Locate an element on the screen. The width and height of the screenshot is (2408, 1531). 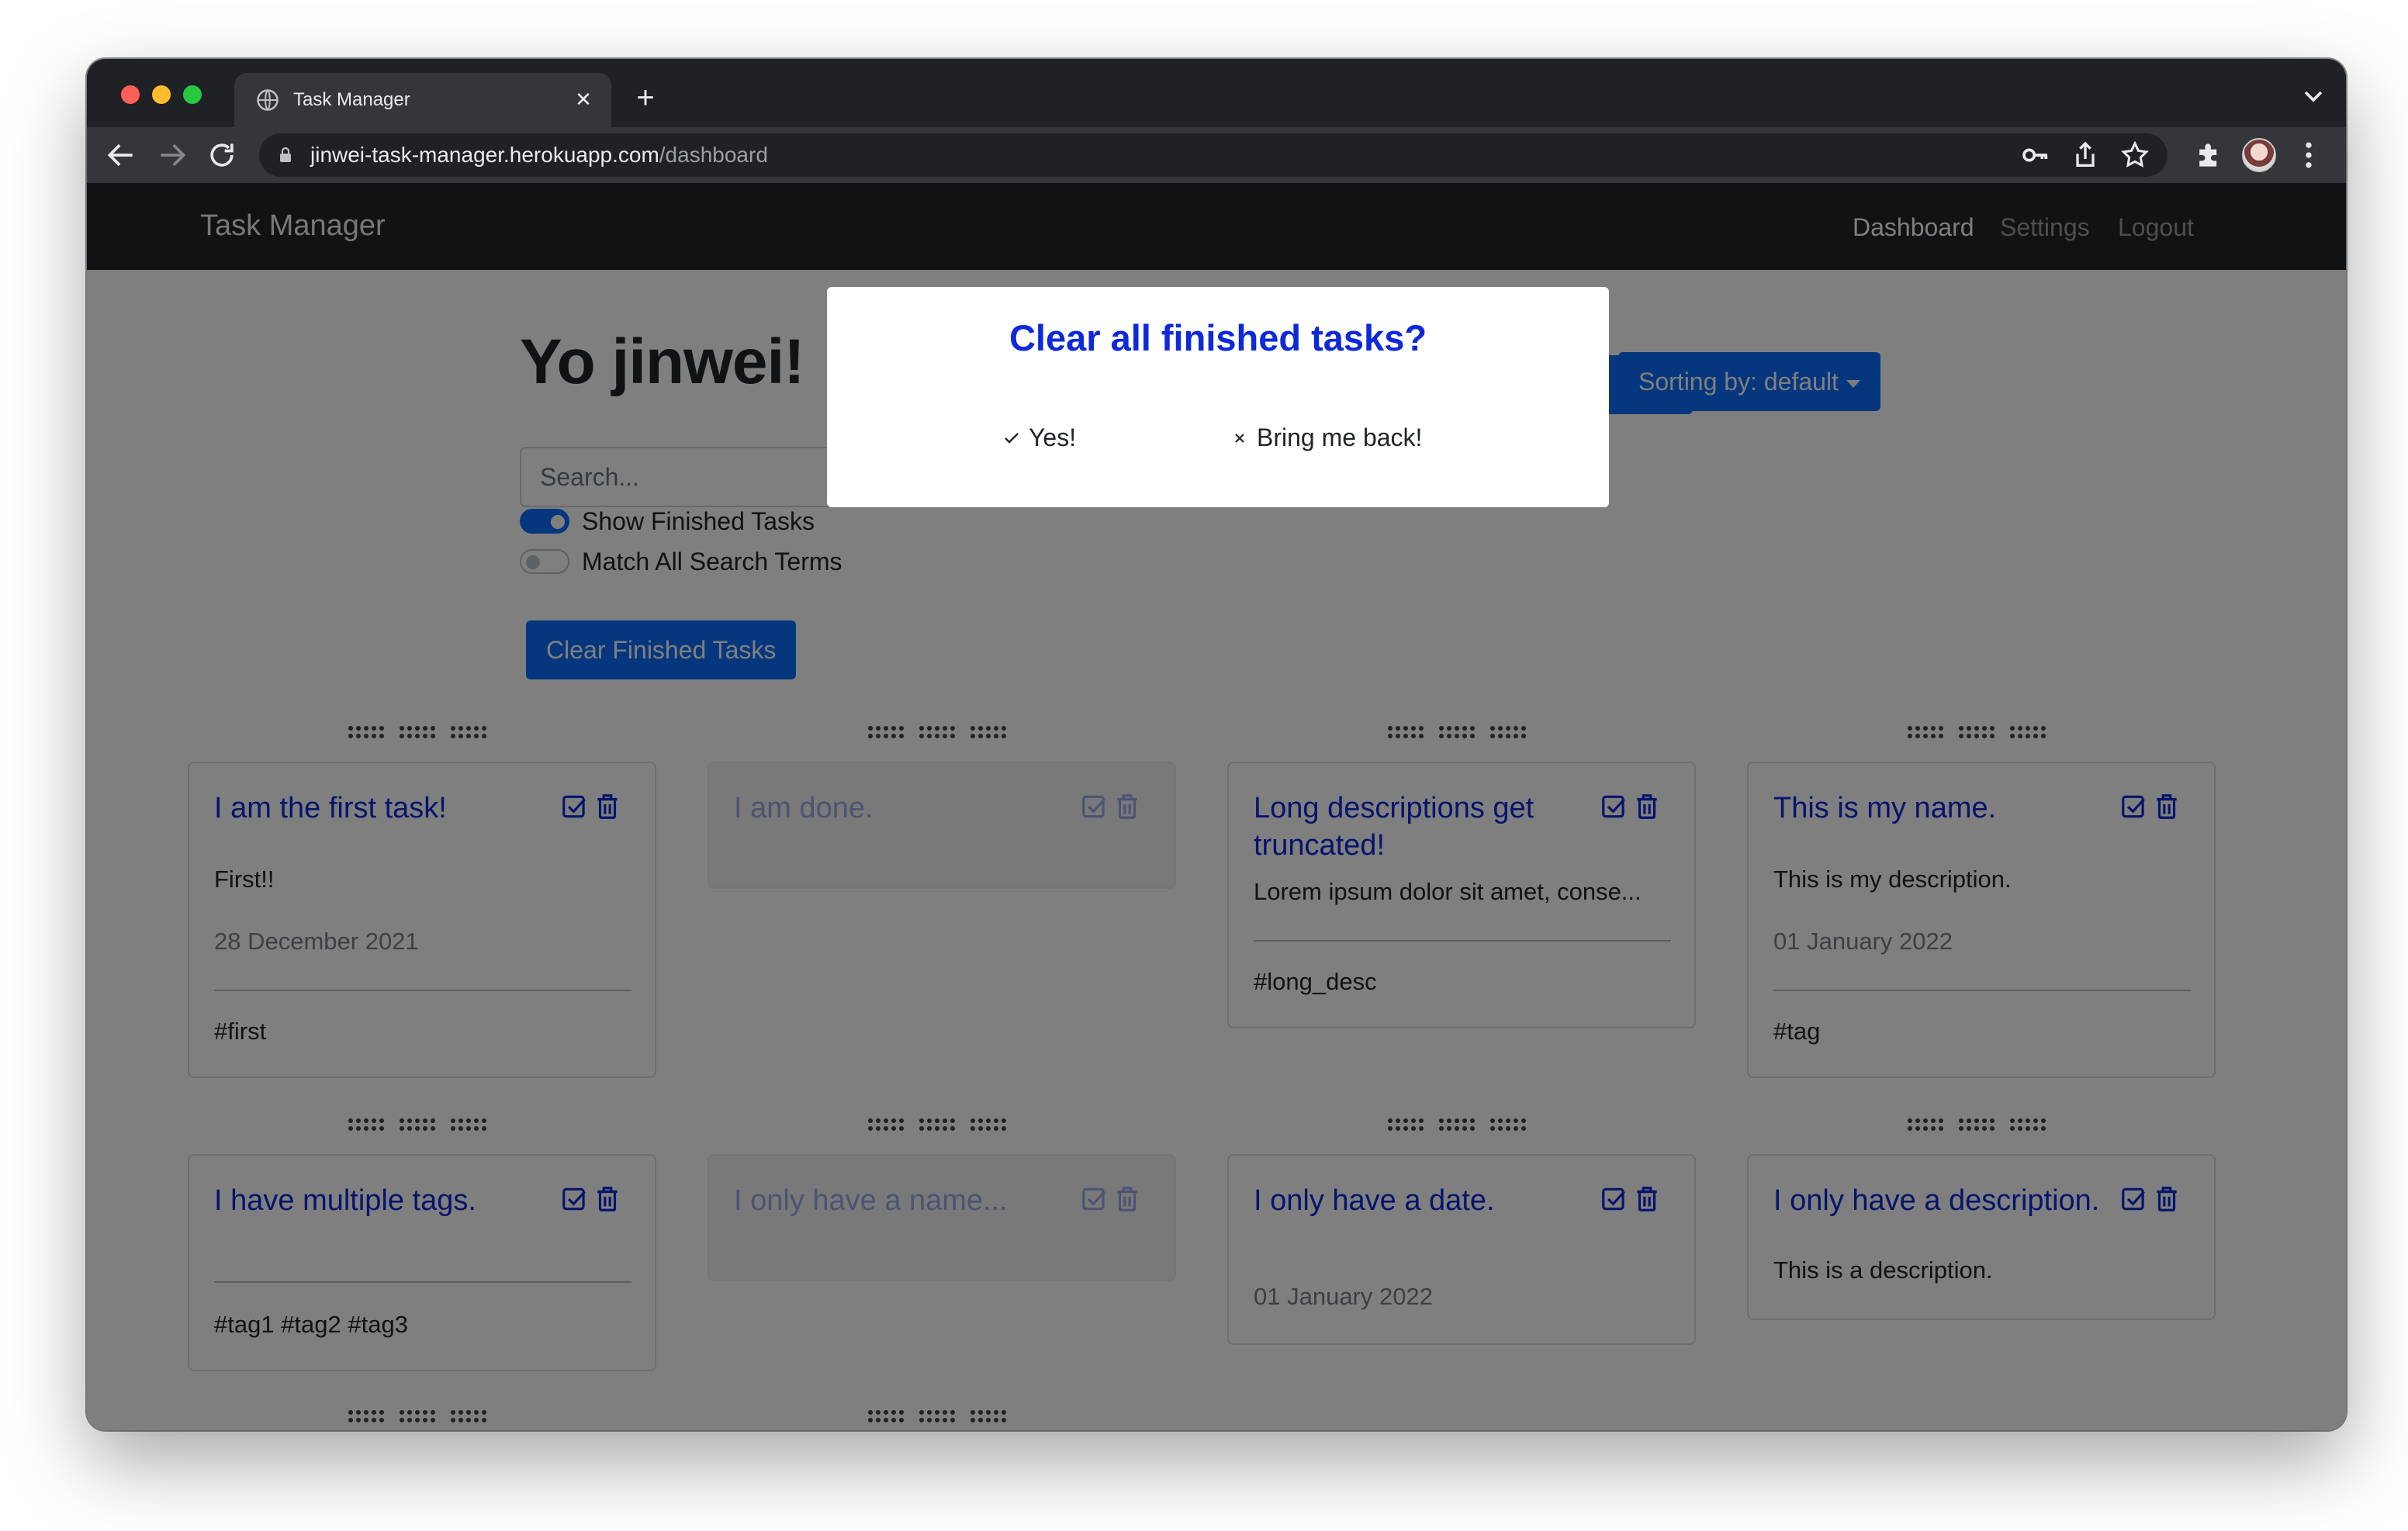
extensions-puzzle-icon is located at coordinates (2209, 155).